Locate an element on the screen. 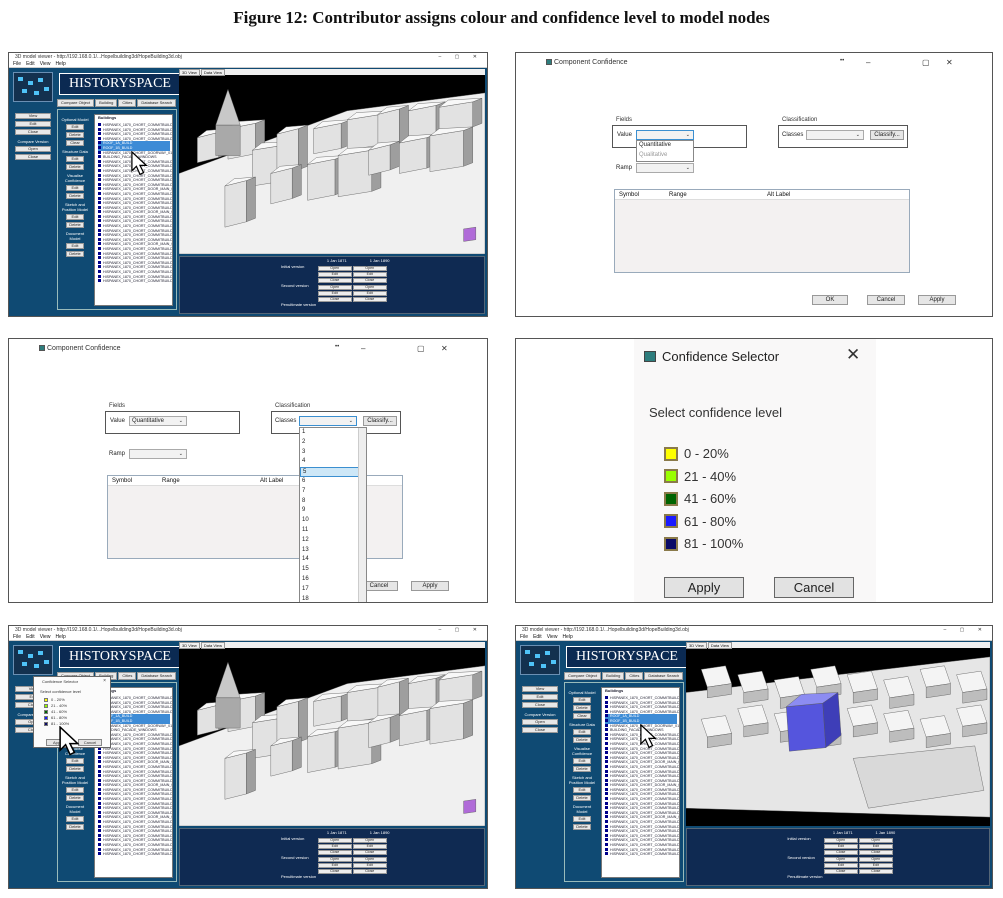 The height and width of the screenshot is (898, 1003). class-option: 16 is located at coordinates (333, 580).